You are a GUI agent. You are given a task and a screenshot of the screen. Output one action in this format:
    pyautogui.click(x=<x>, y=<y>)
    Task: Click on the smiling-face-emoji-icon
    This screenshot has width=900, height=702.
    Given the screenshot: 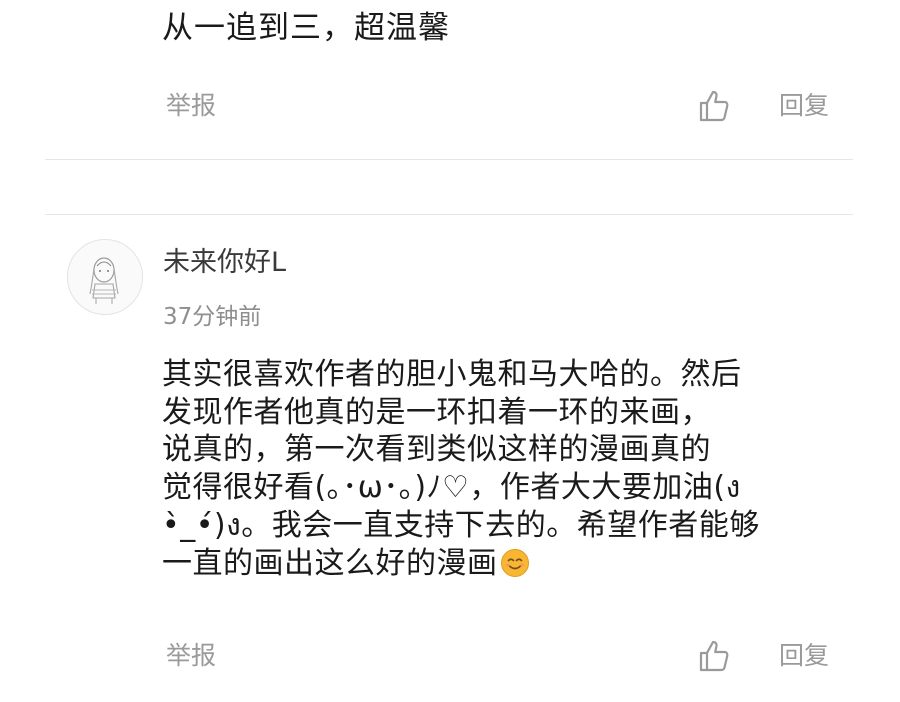 What is the action you would take?
    pyautogui.click(x=514, y=562)
    